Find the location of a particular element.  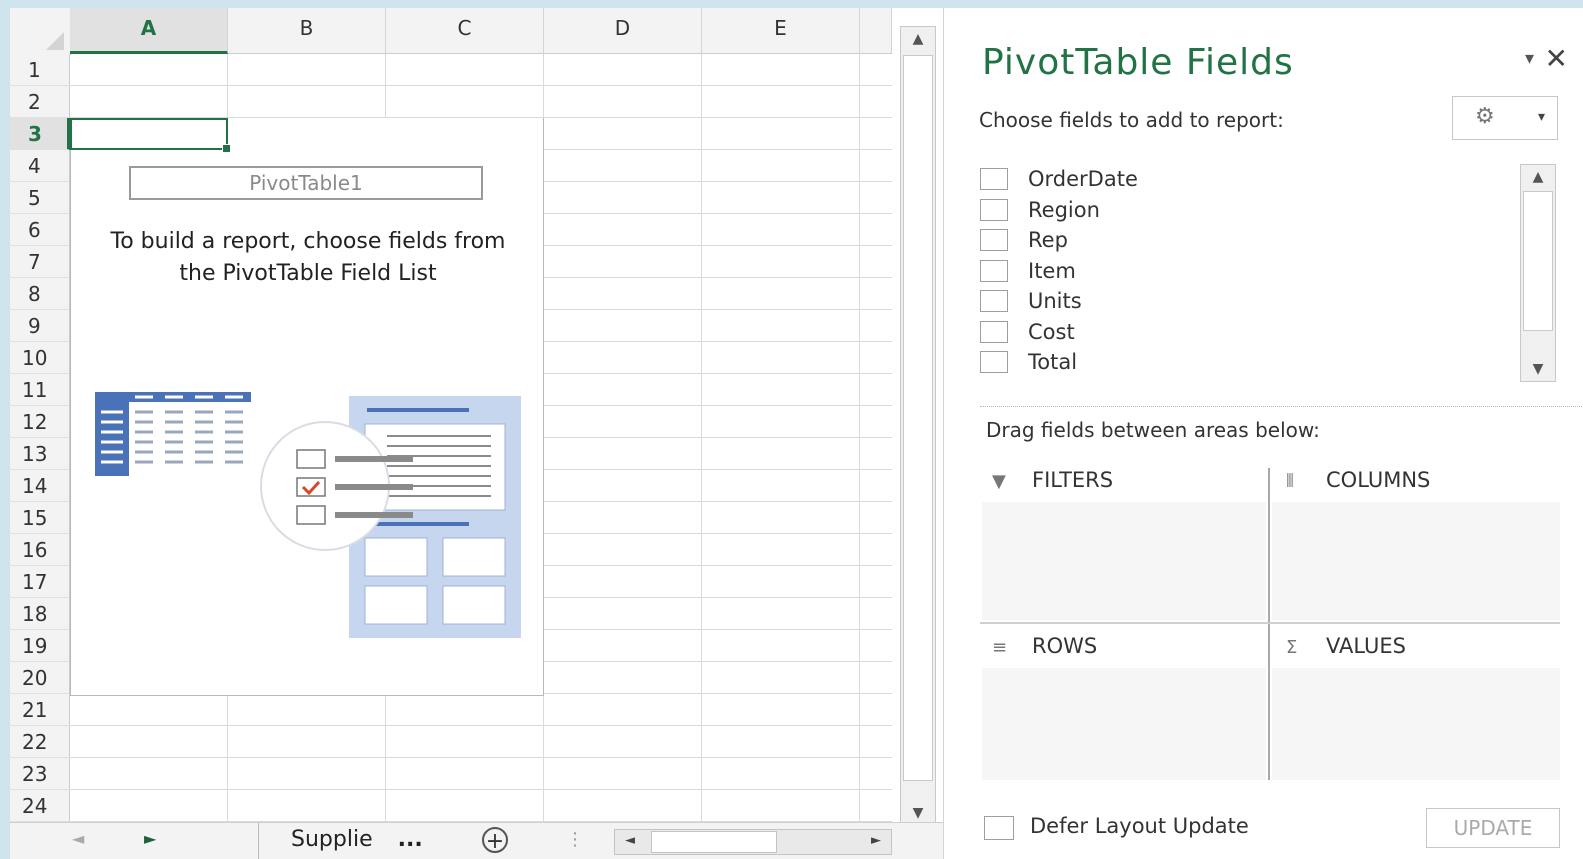

row-header-9: 9 is located at coordinates (40, 326).